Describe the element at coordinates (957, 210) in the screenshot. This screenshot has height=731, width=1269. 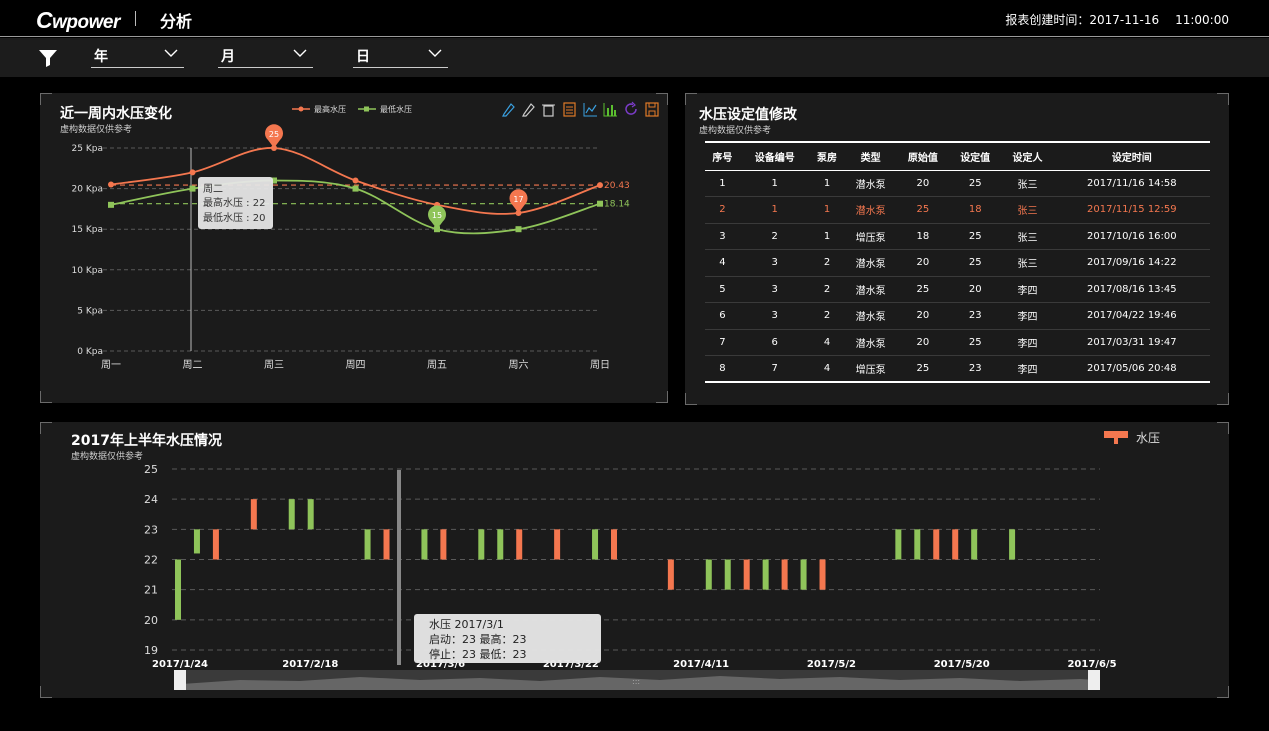
I see `table-row: 2 1 1 潜水泵 25 18 张三 2017/11/15 12:59` at that location.